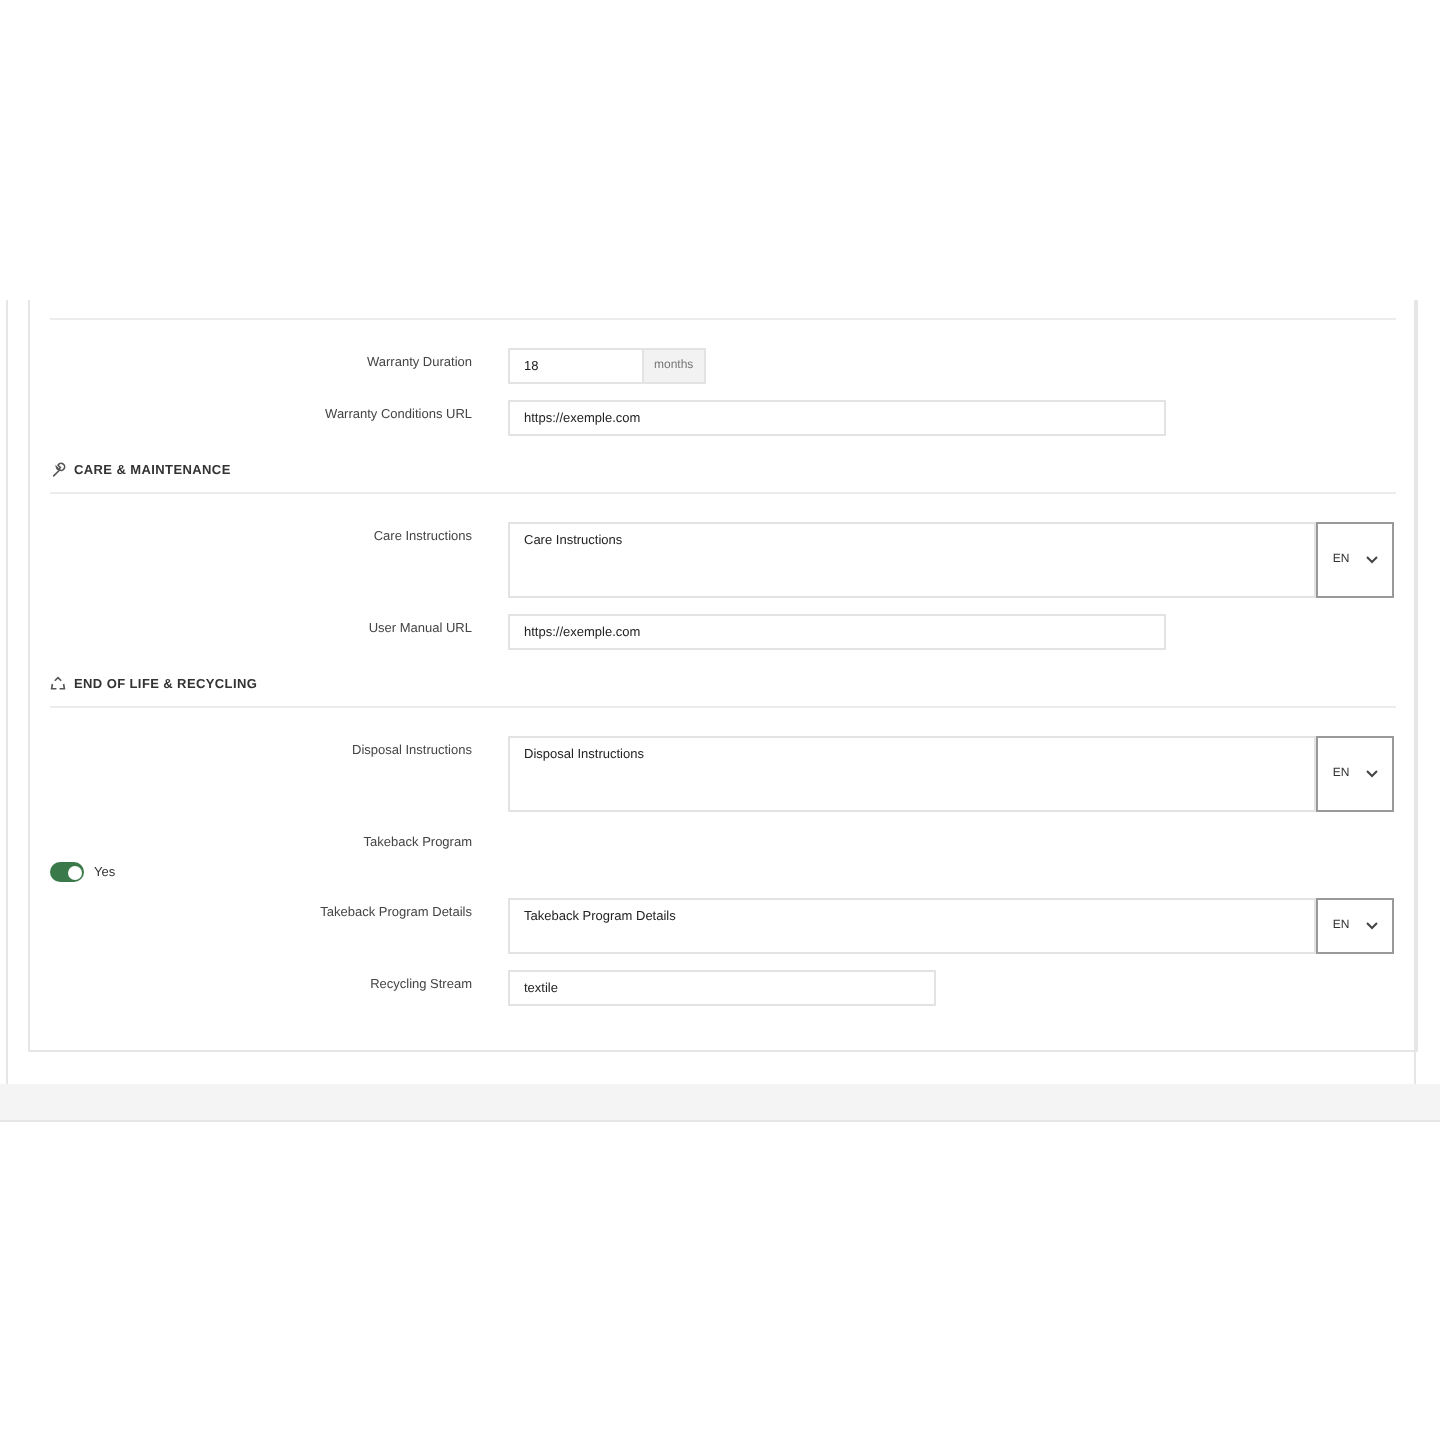  Describe the element at coordinates (58, 470) in the screenshot. I see `wrench-icon` at that location.